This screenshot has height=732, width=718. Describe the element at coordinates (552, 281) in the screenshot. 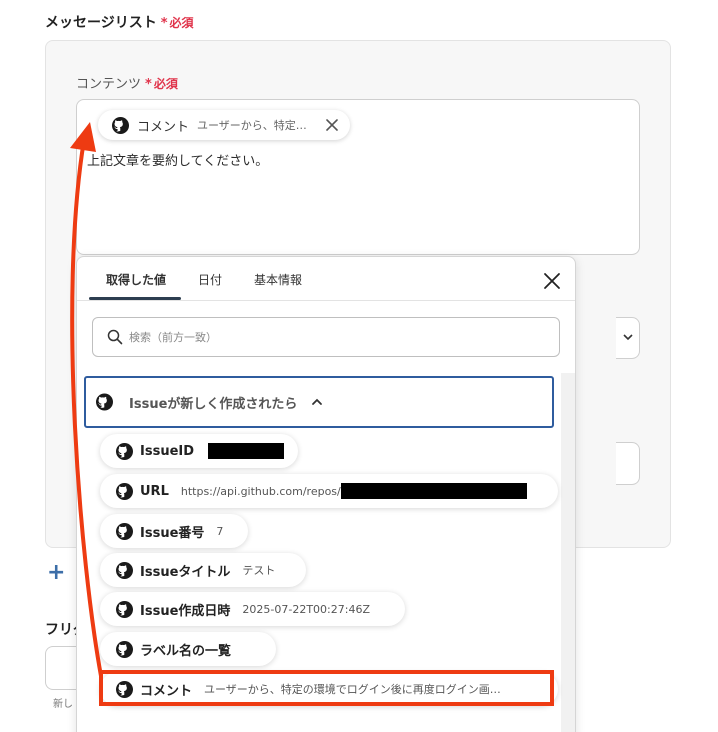

I see `close-icon` at that location.